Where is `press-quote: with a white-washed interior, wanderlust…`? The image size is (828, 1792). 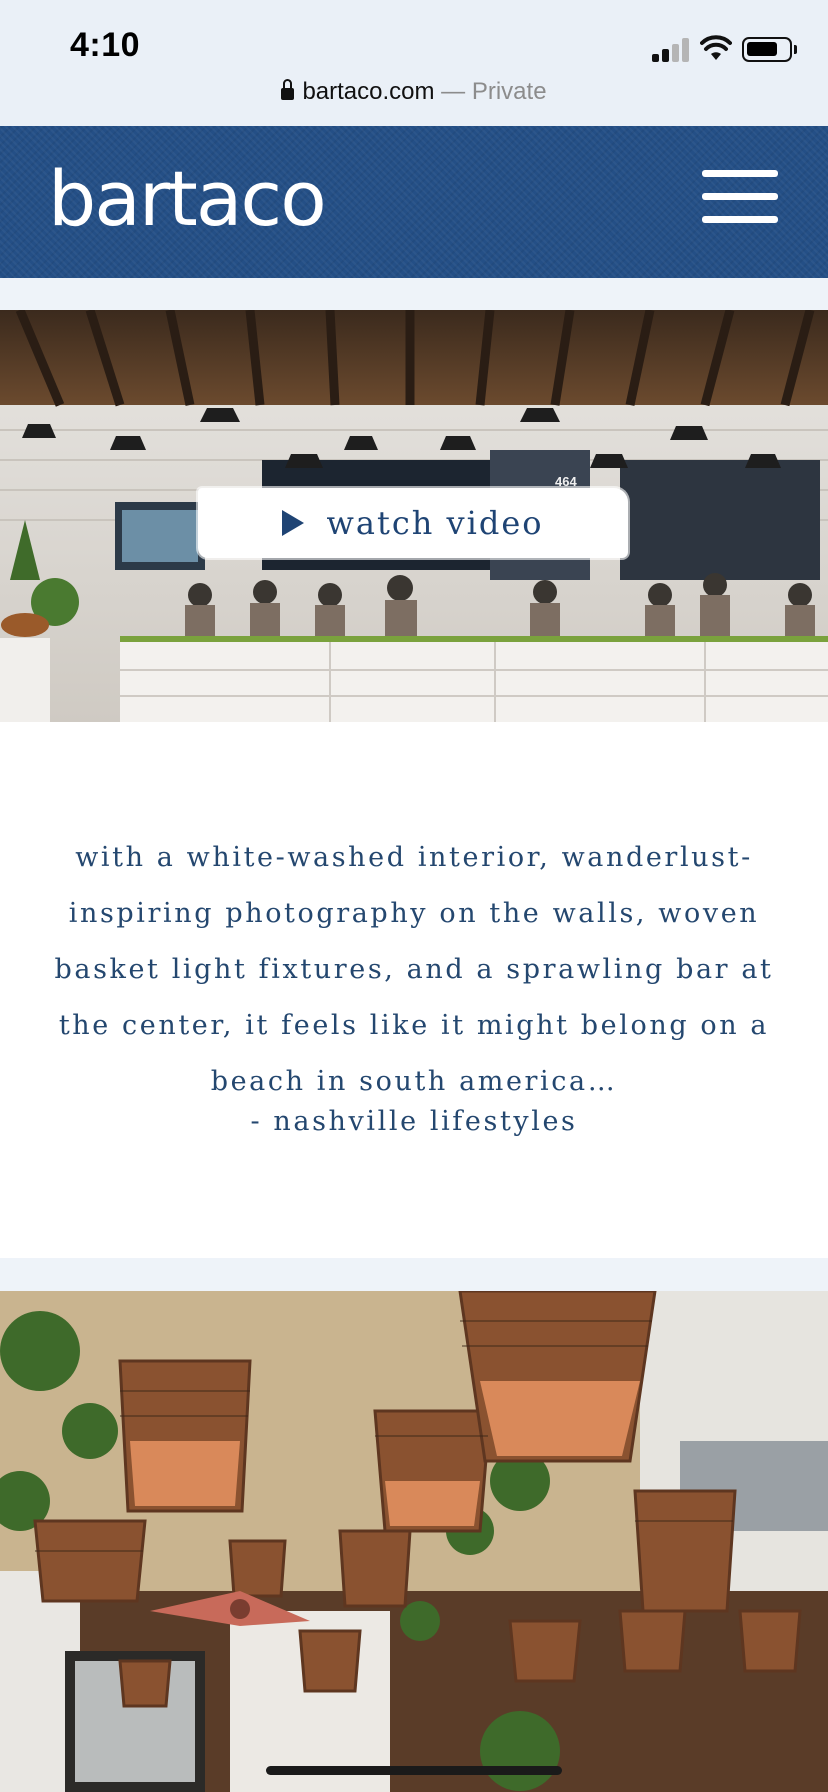 press-quote: with a white-washed interior, wanderlust… is located at coordinates (414, 970).